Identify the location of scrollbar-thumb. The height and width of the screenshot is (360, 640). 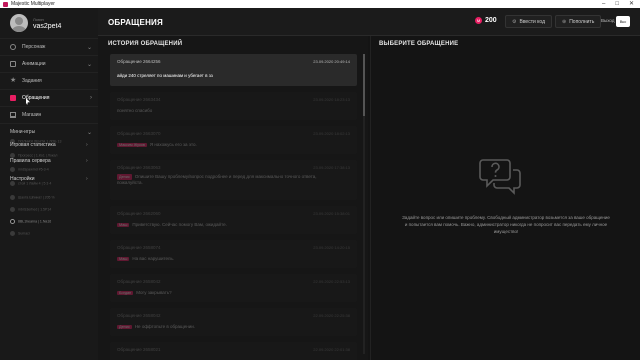
(364, 85).